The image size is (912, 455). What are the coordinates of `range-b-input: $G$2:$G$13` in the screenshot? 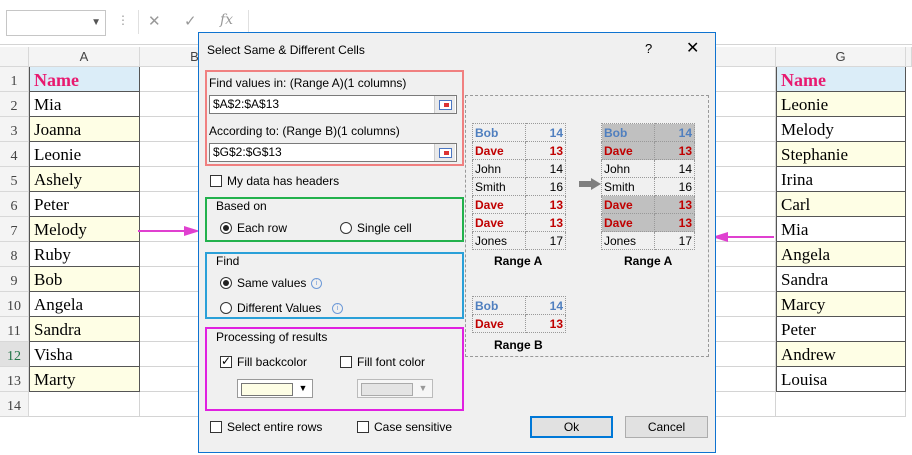 It's located at (333, 152).